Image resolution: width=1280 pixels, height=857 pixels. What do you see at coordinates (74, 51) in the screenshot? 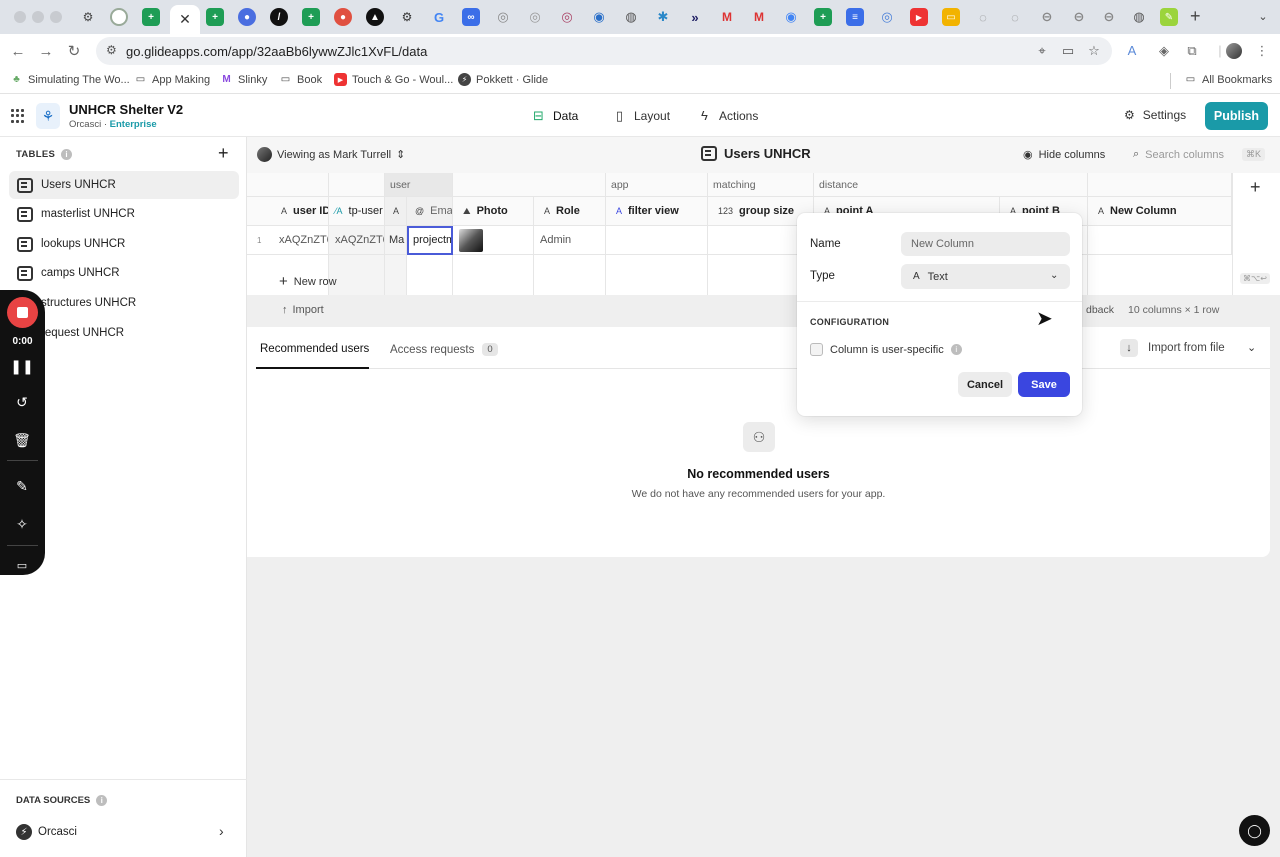
I see `reload-icon: ↻` at bounding box center [74, 51].